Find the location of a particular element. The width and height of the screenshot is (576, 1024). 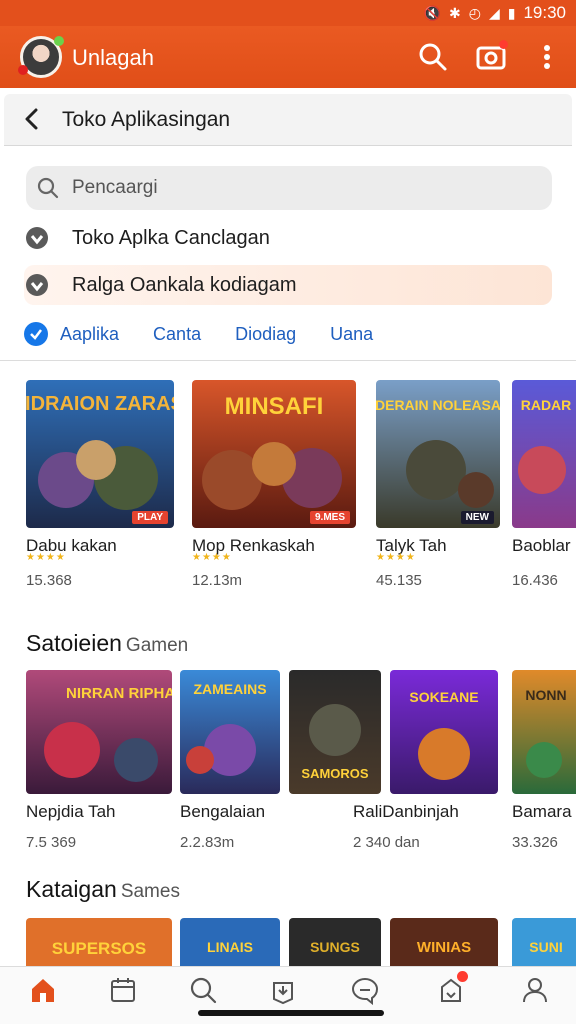

section-title: Kataigan Sames is located at coordinates (103, 889).